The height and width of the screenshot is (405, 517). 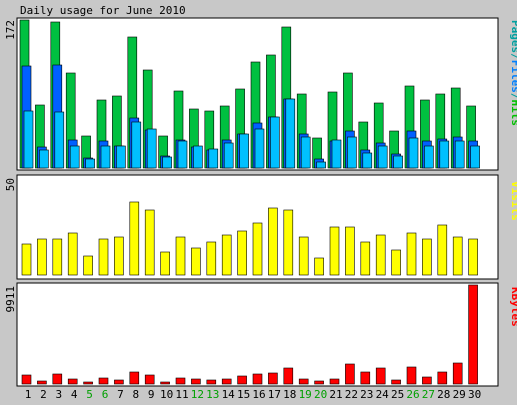 What do you see at coordinates (166, 394) in the screenshot?
I see `x-tick-label: 10` at bounding box center [166, 394].